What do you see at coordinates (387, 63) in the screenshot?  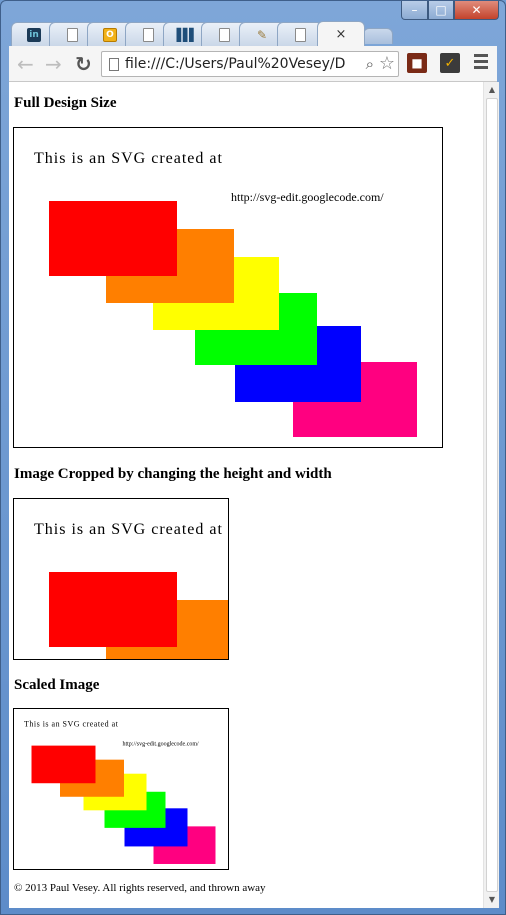 I see `bookmark-star-icon: ☆` at bounding box center [387, 63].